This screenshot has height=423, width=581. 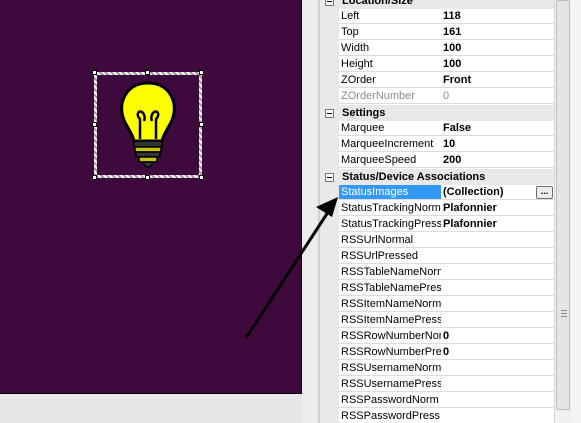 I want to click on scrollbar-thumb, so click(x=563, y=205).